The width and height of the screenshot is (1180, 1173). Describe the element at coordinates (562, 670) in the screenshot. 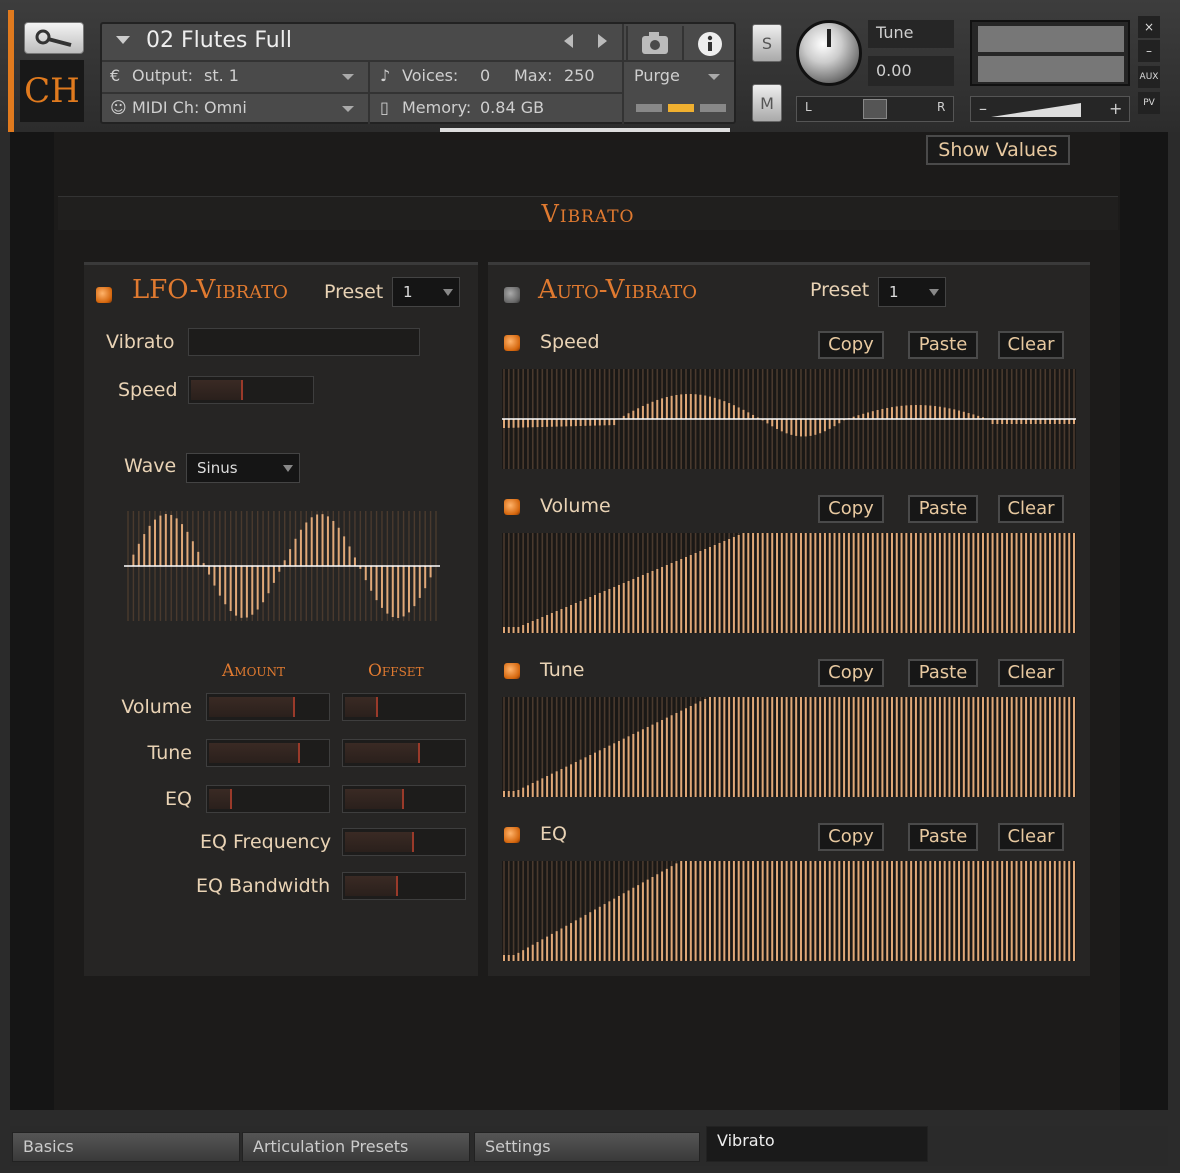

I see `tune-lane-label: Tune` at that location.